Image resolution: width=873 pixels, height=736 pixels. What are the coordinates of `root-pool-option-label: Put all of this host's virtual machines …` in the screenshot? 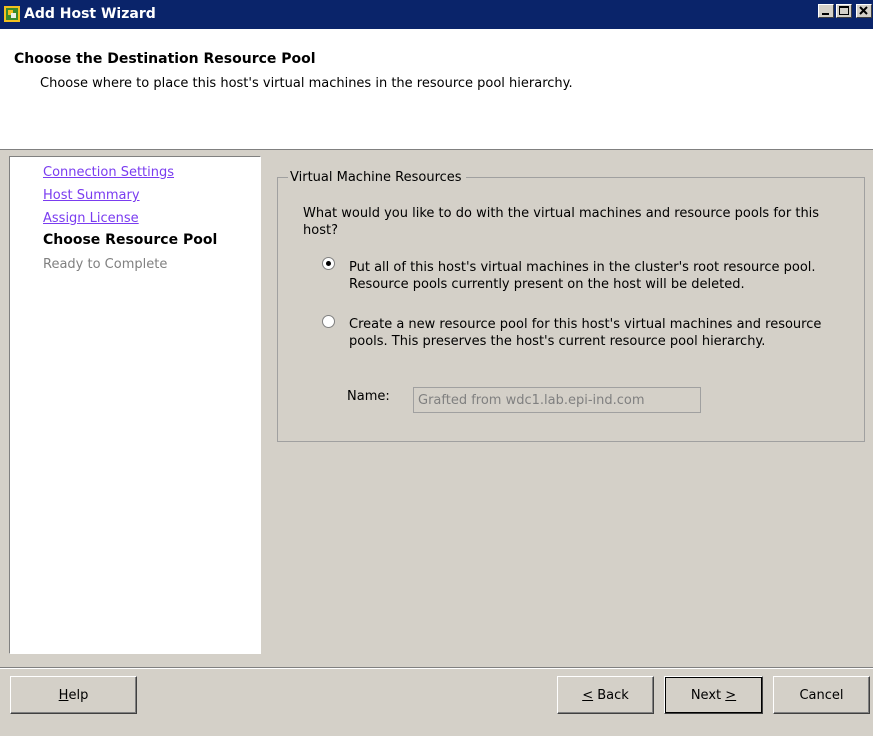 It's located at (599, 276).